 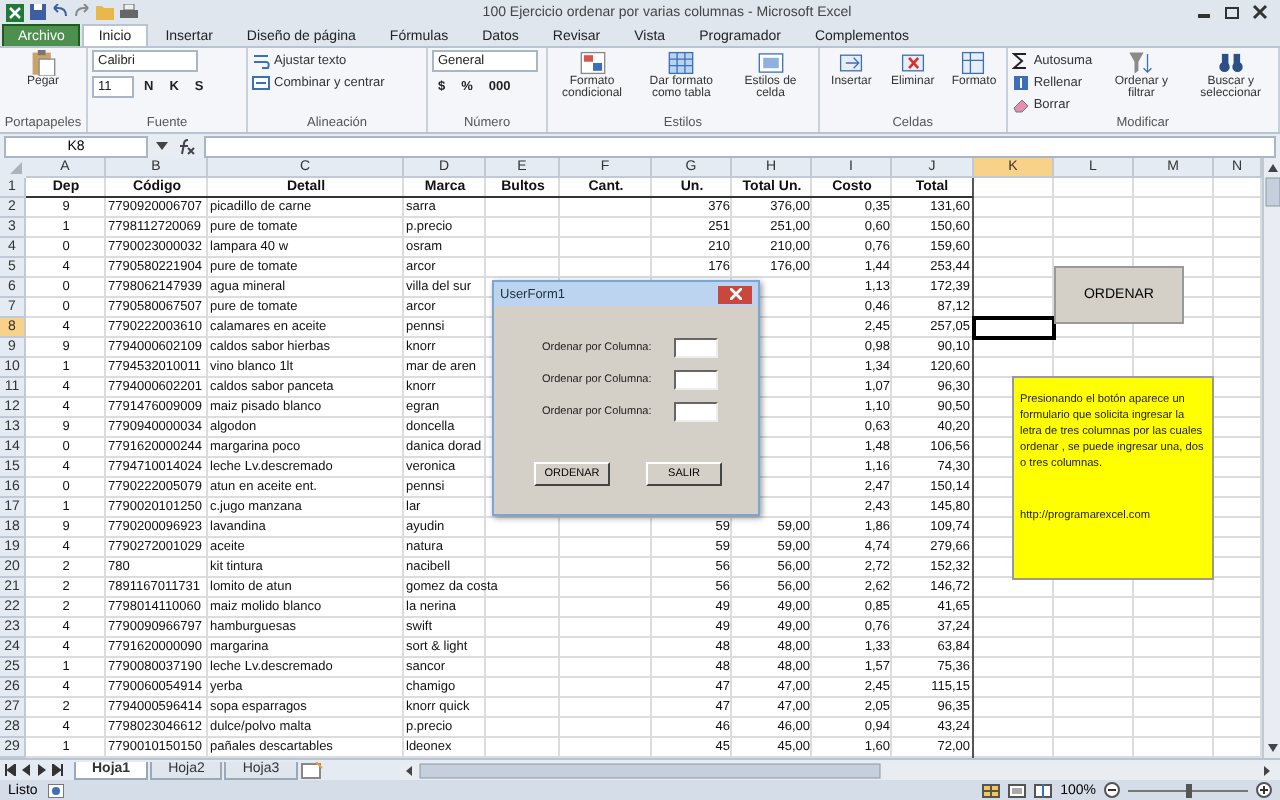 What do you see at coordinates (1189, 790) in the screenshot?
I see `slider-thumb` at bounding box center [1189, 790].